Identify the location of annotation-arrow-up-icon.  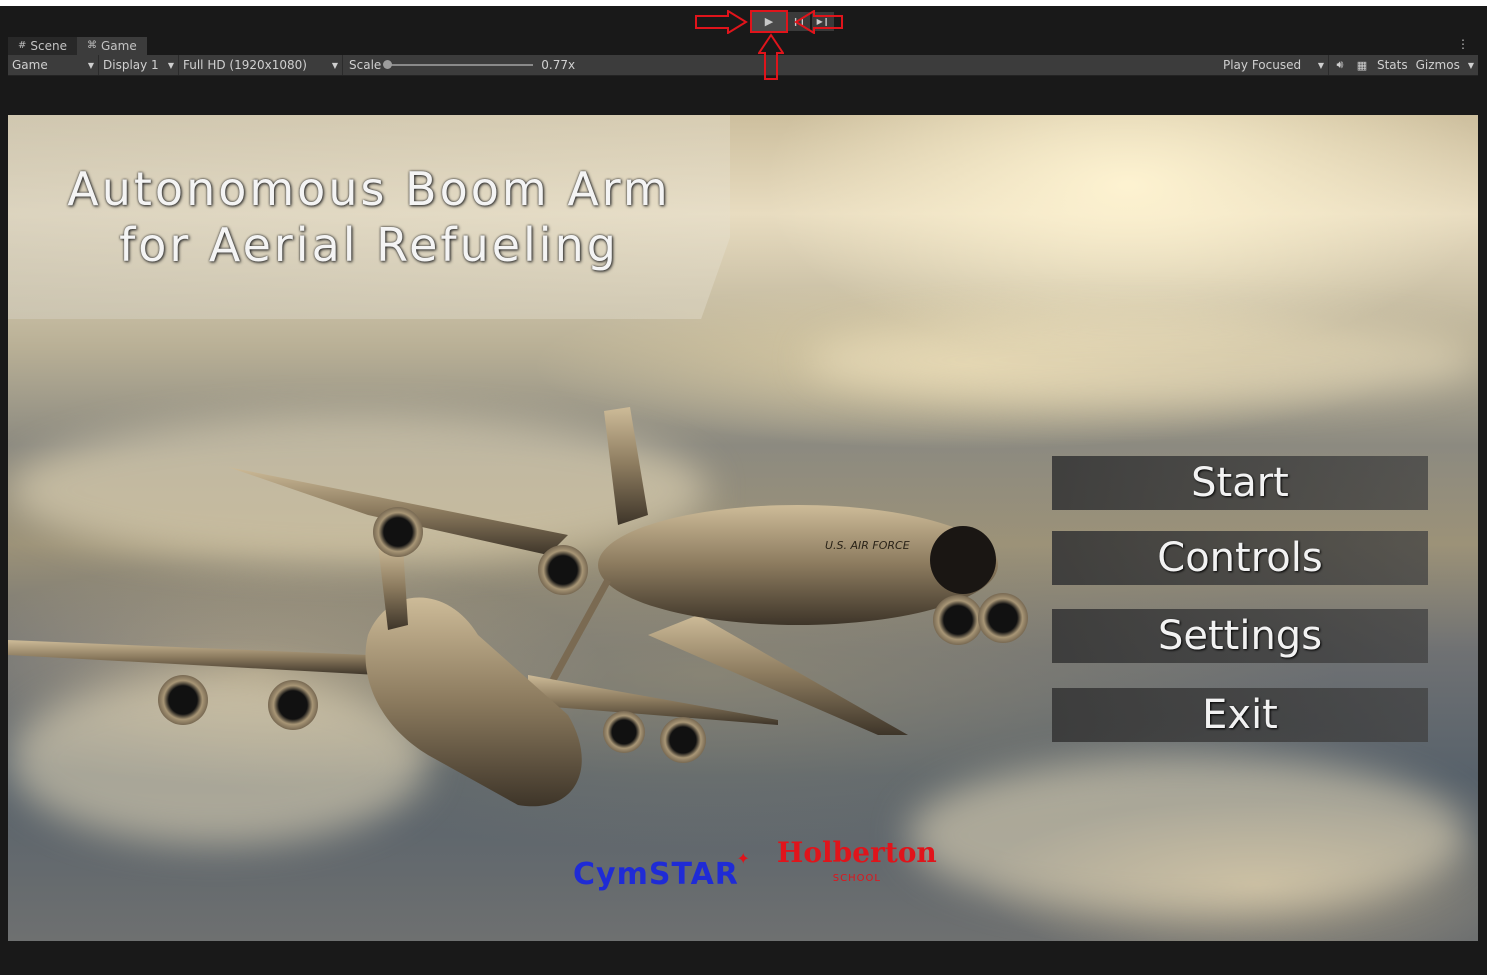
(771, 56).